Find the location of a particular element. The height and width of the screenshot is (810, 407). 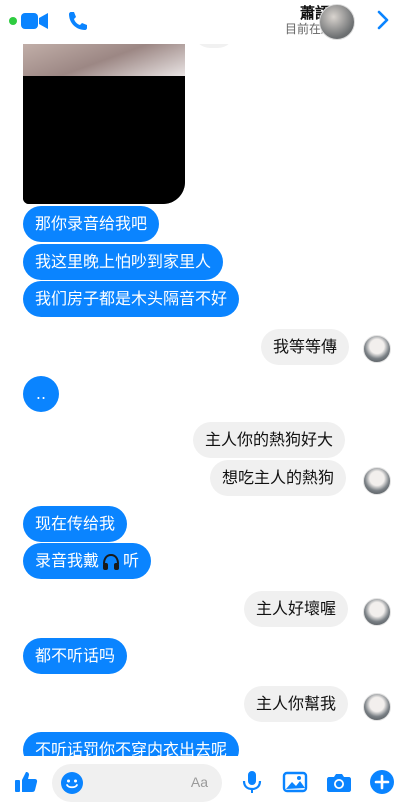

chat-header: 蕭語珊 目前在線上 is located at coordinates (203, 22).